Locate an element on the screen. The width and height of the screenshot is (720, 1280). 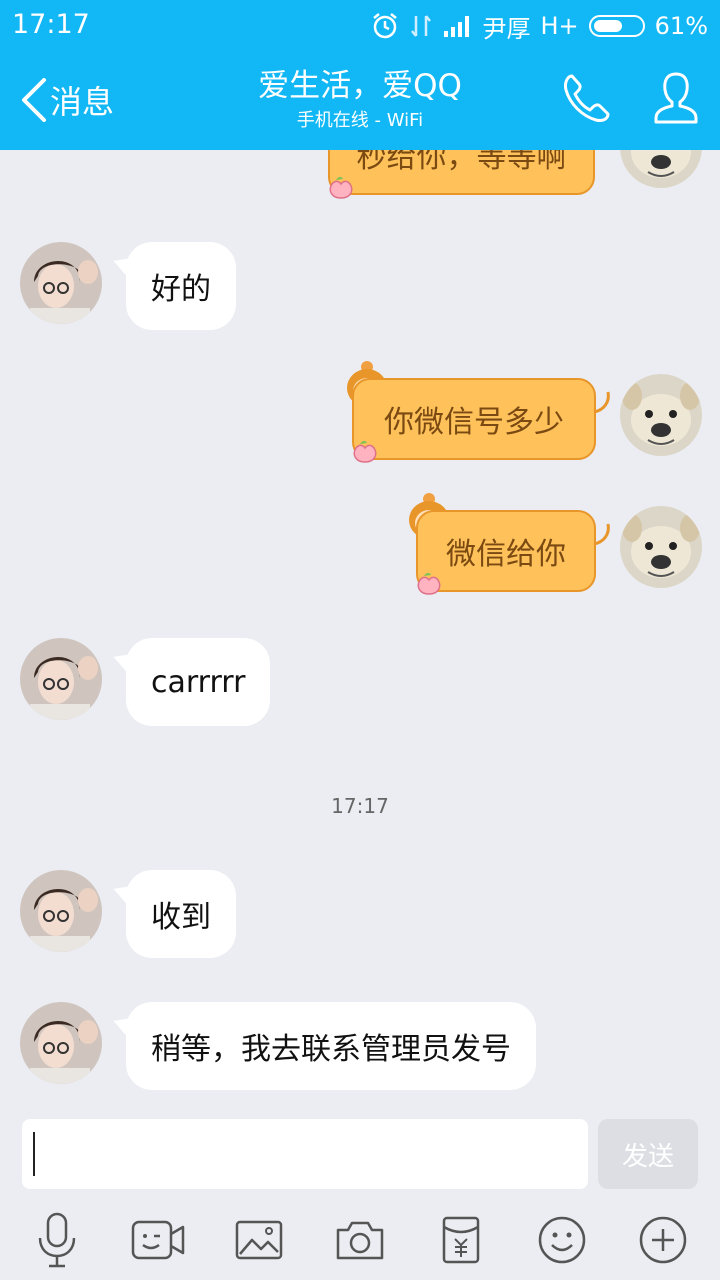
message-bubble: 稍等，我去联系管理员发号 is located at coordinates (331, 1046).